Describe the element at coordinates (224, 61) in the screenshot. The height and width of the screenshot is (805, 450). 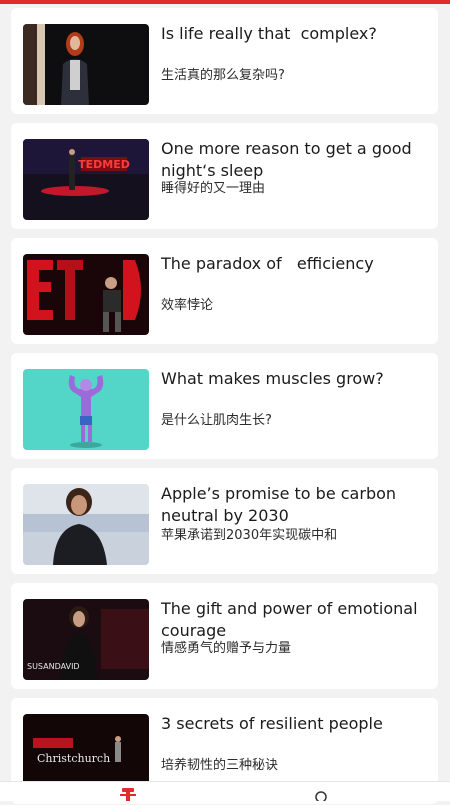
I see `talk-card: Is life really that complex? 生活真的那么复杂吗?` at that location.